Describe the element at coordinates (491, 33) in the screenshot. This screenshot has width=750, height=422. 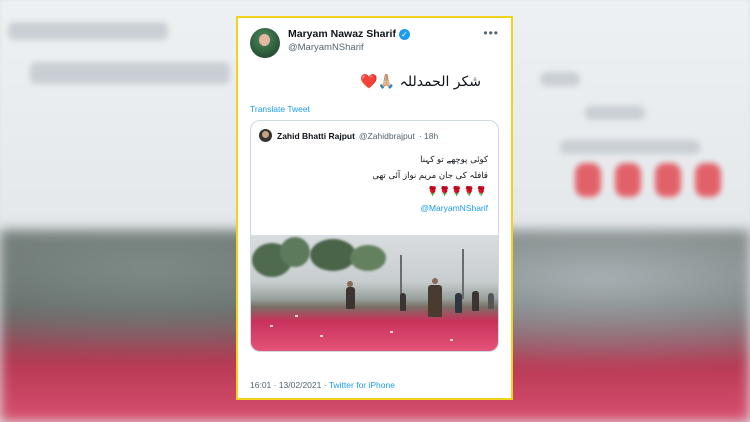
I see `more-options-icon: •••` at that location.